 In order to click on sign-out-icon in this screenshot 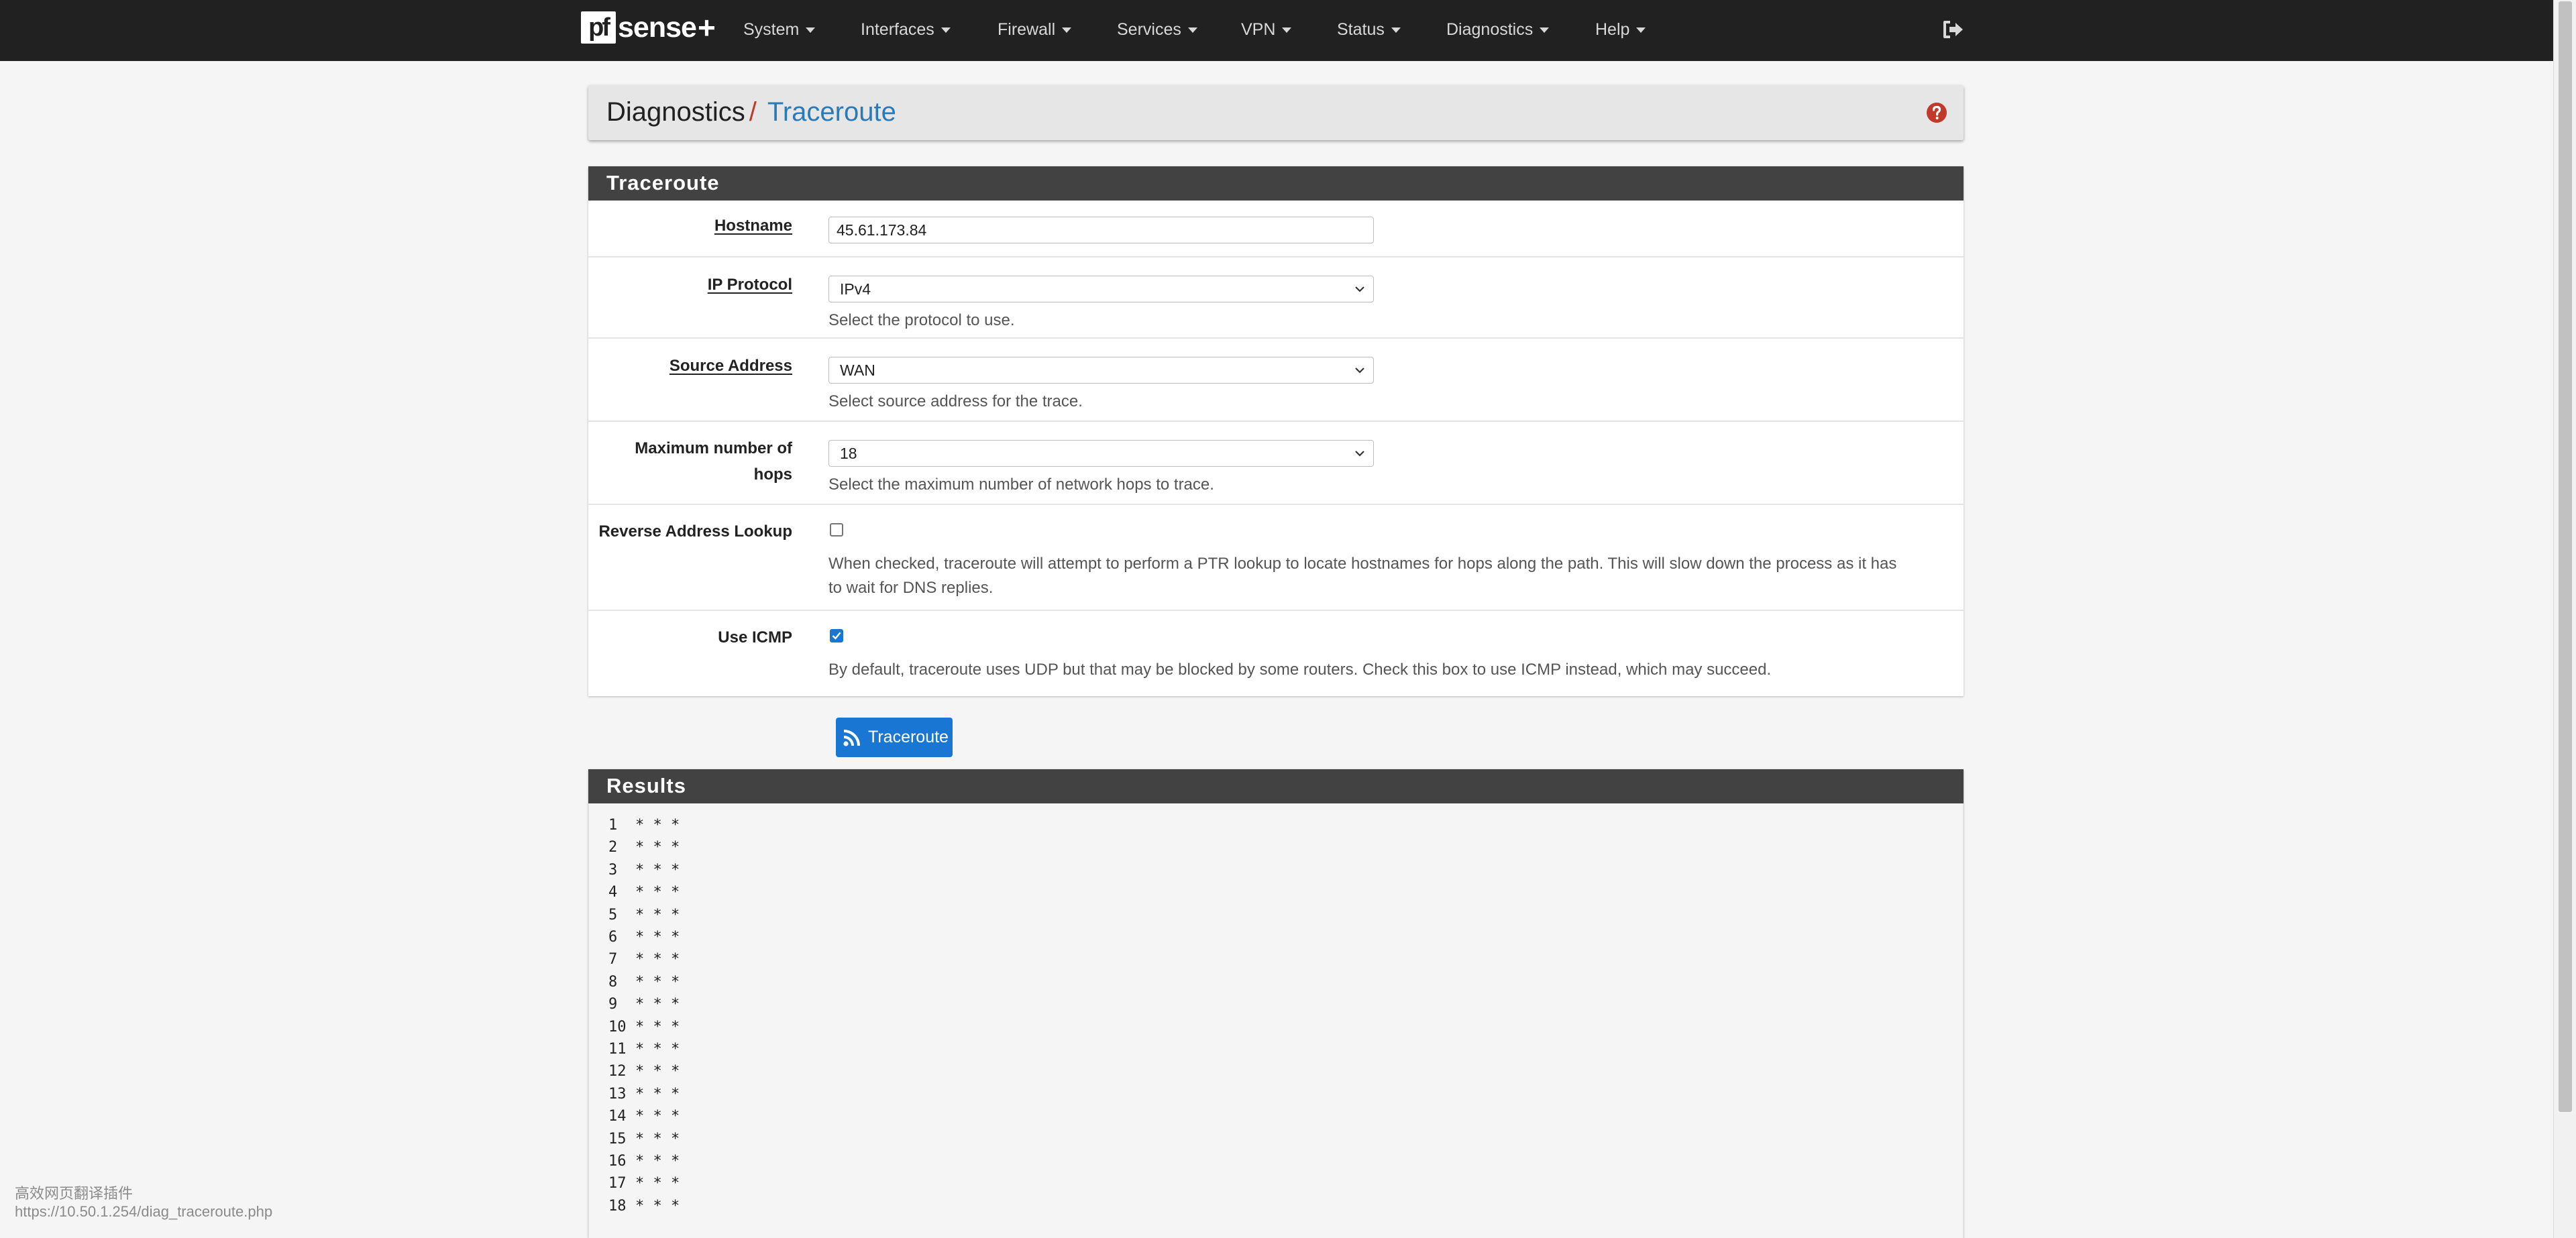, I will do `click(1952, 29)`.